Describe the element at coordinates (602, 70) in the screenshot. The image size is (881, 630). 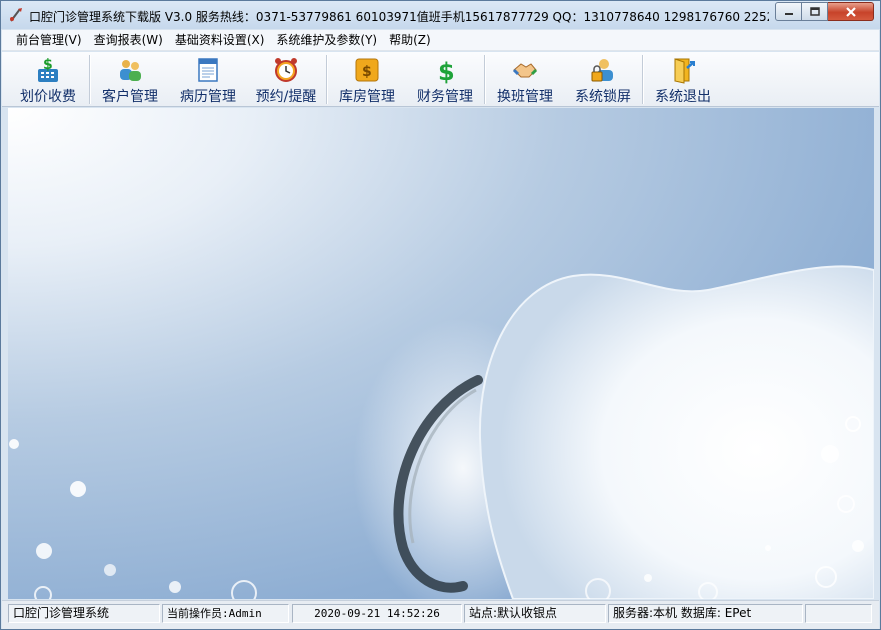
I see `lock-user-icon` at that location.